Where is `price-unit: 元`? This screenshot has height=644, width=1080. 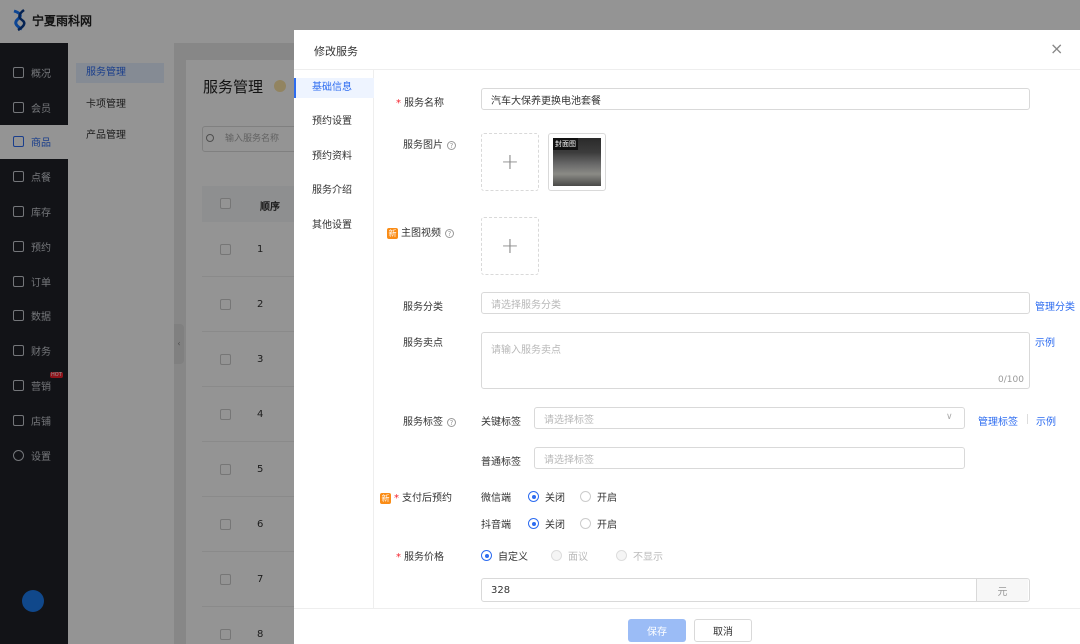 price-unit: 元 is located at coordinates (1002, 590).